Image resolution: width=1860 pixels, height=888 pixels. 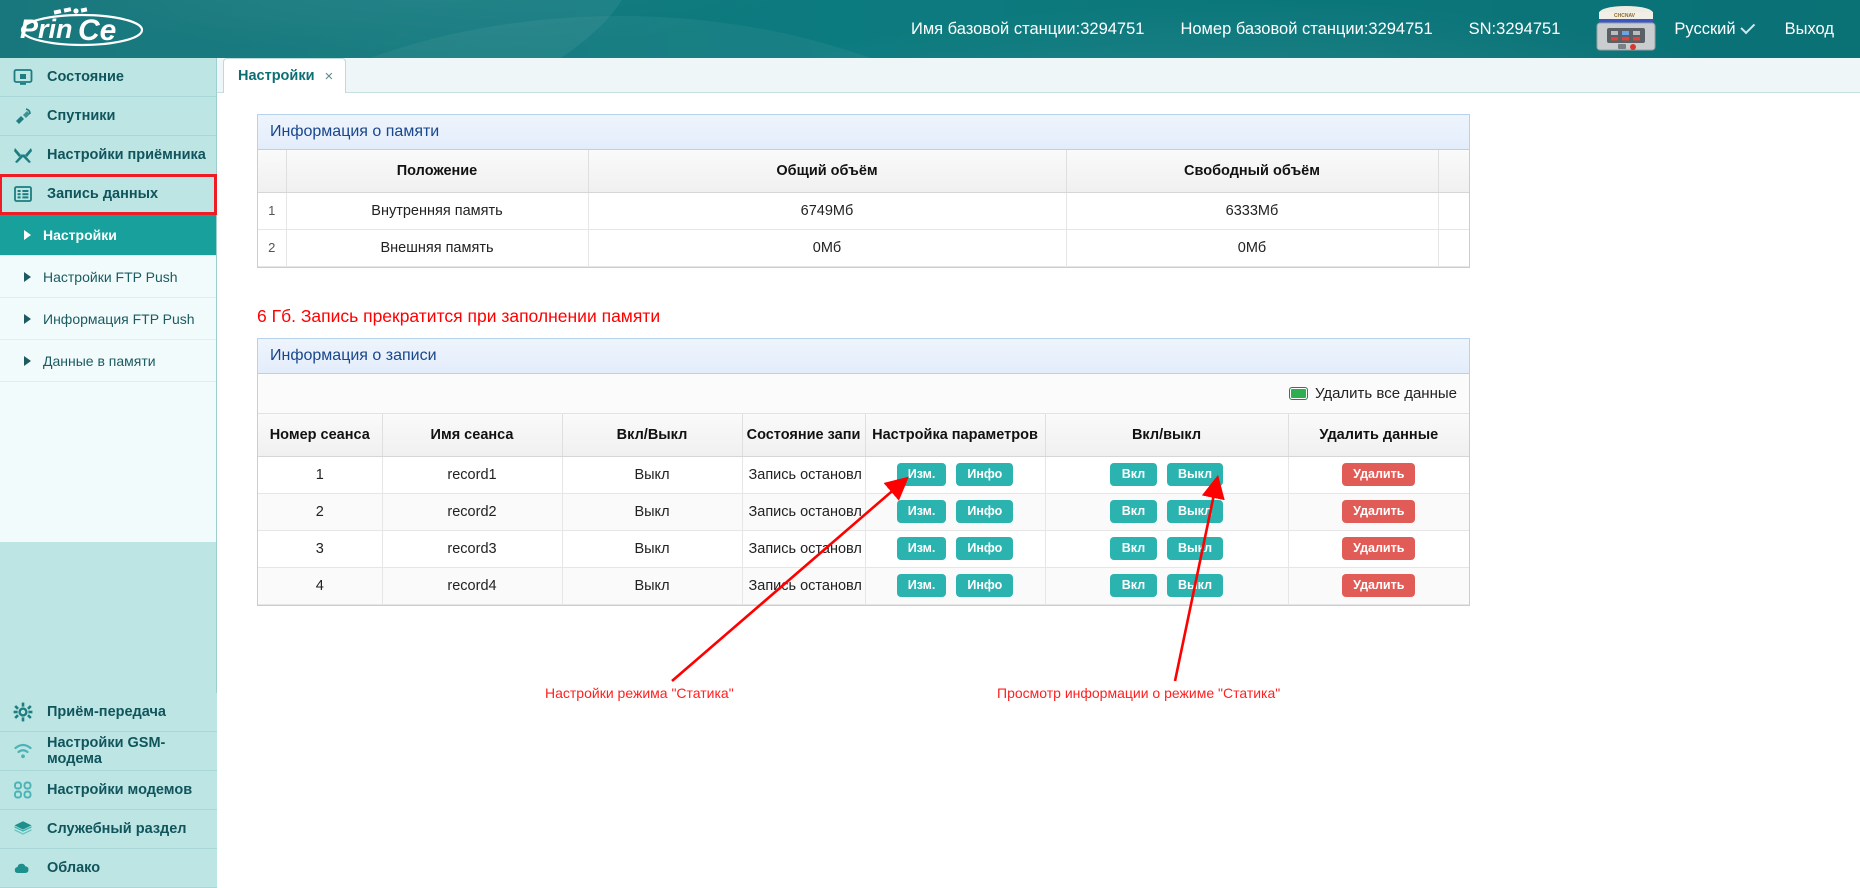 I want to click on annotation-static-settings: Настройки режима "Статика", so click(x=639, y=693).